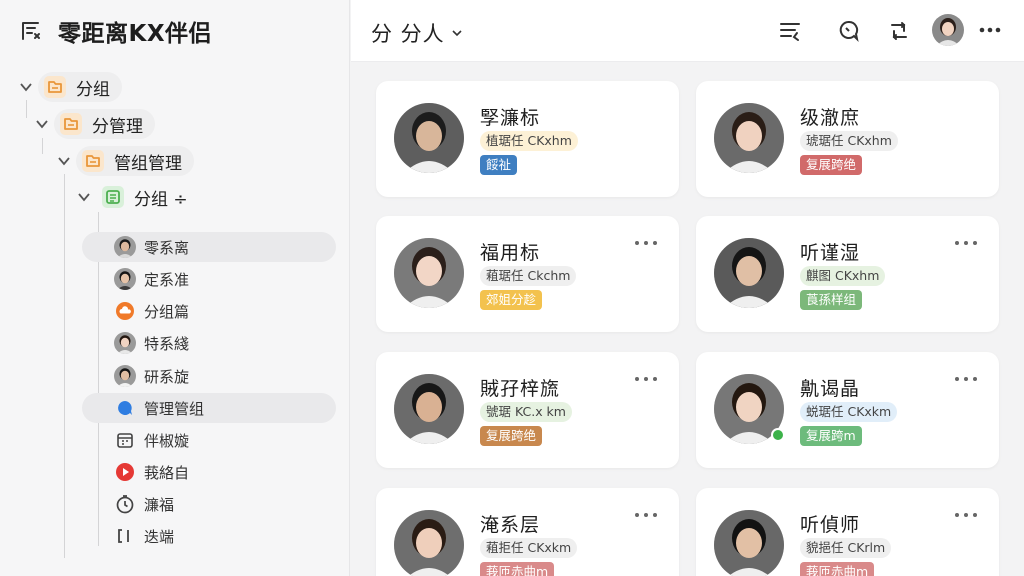 The image size is (1024, 576). I want to click on contact-subtitle: 琥琚任 CKxhm, so click(849, 141).